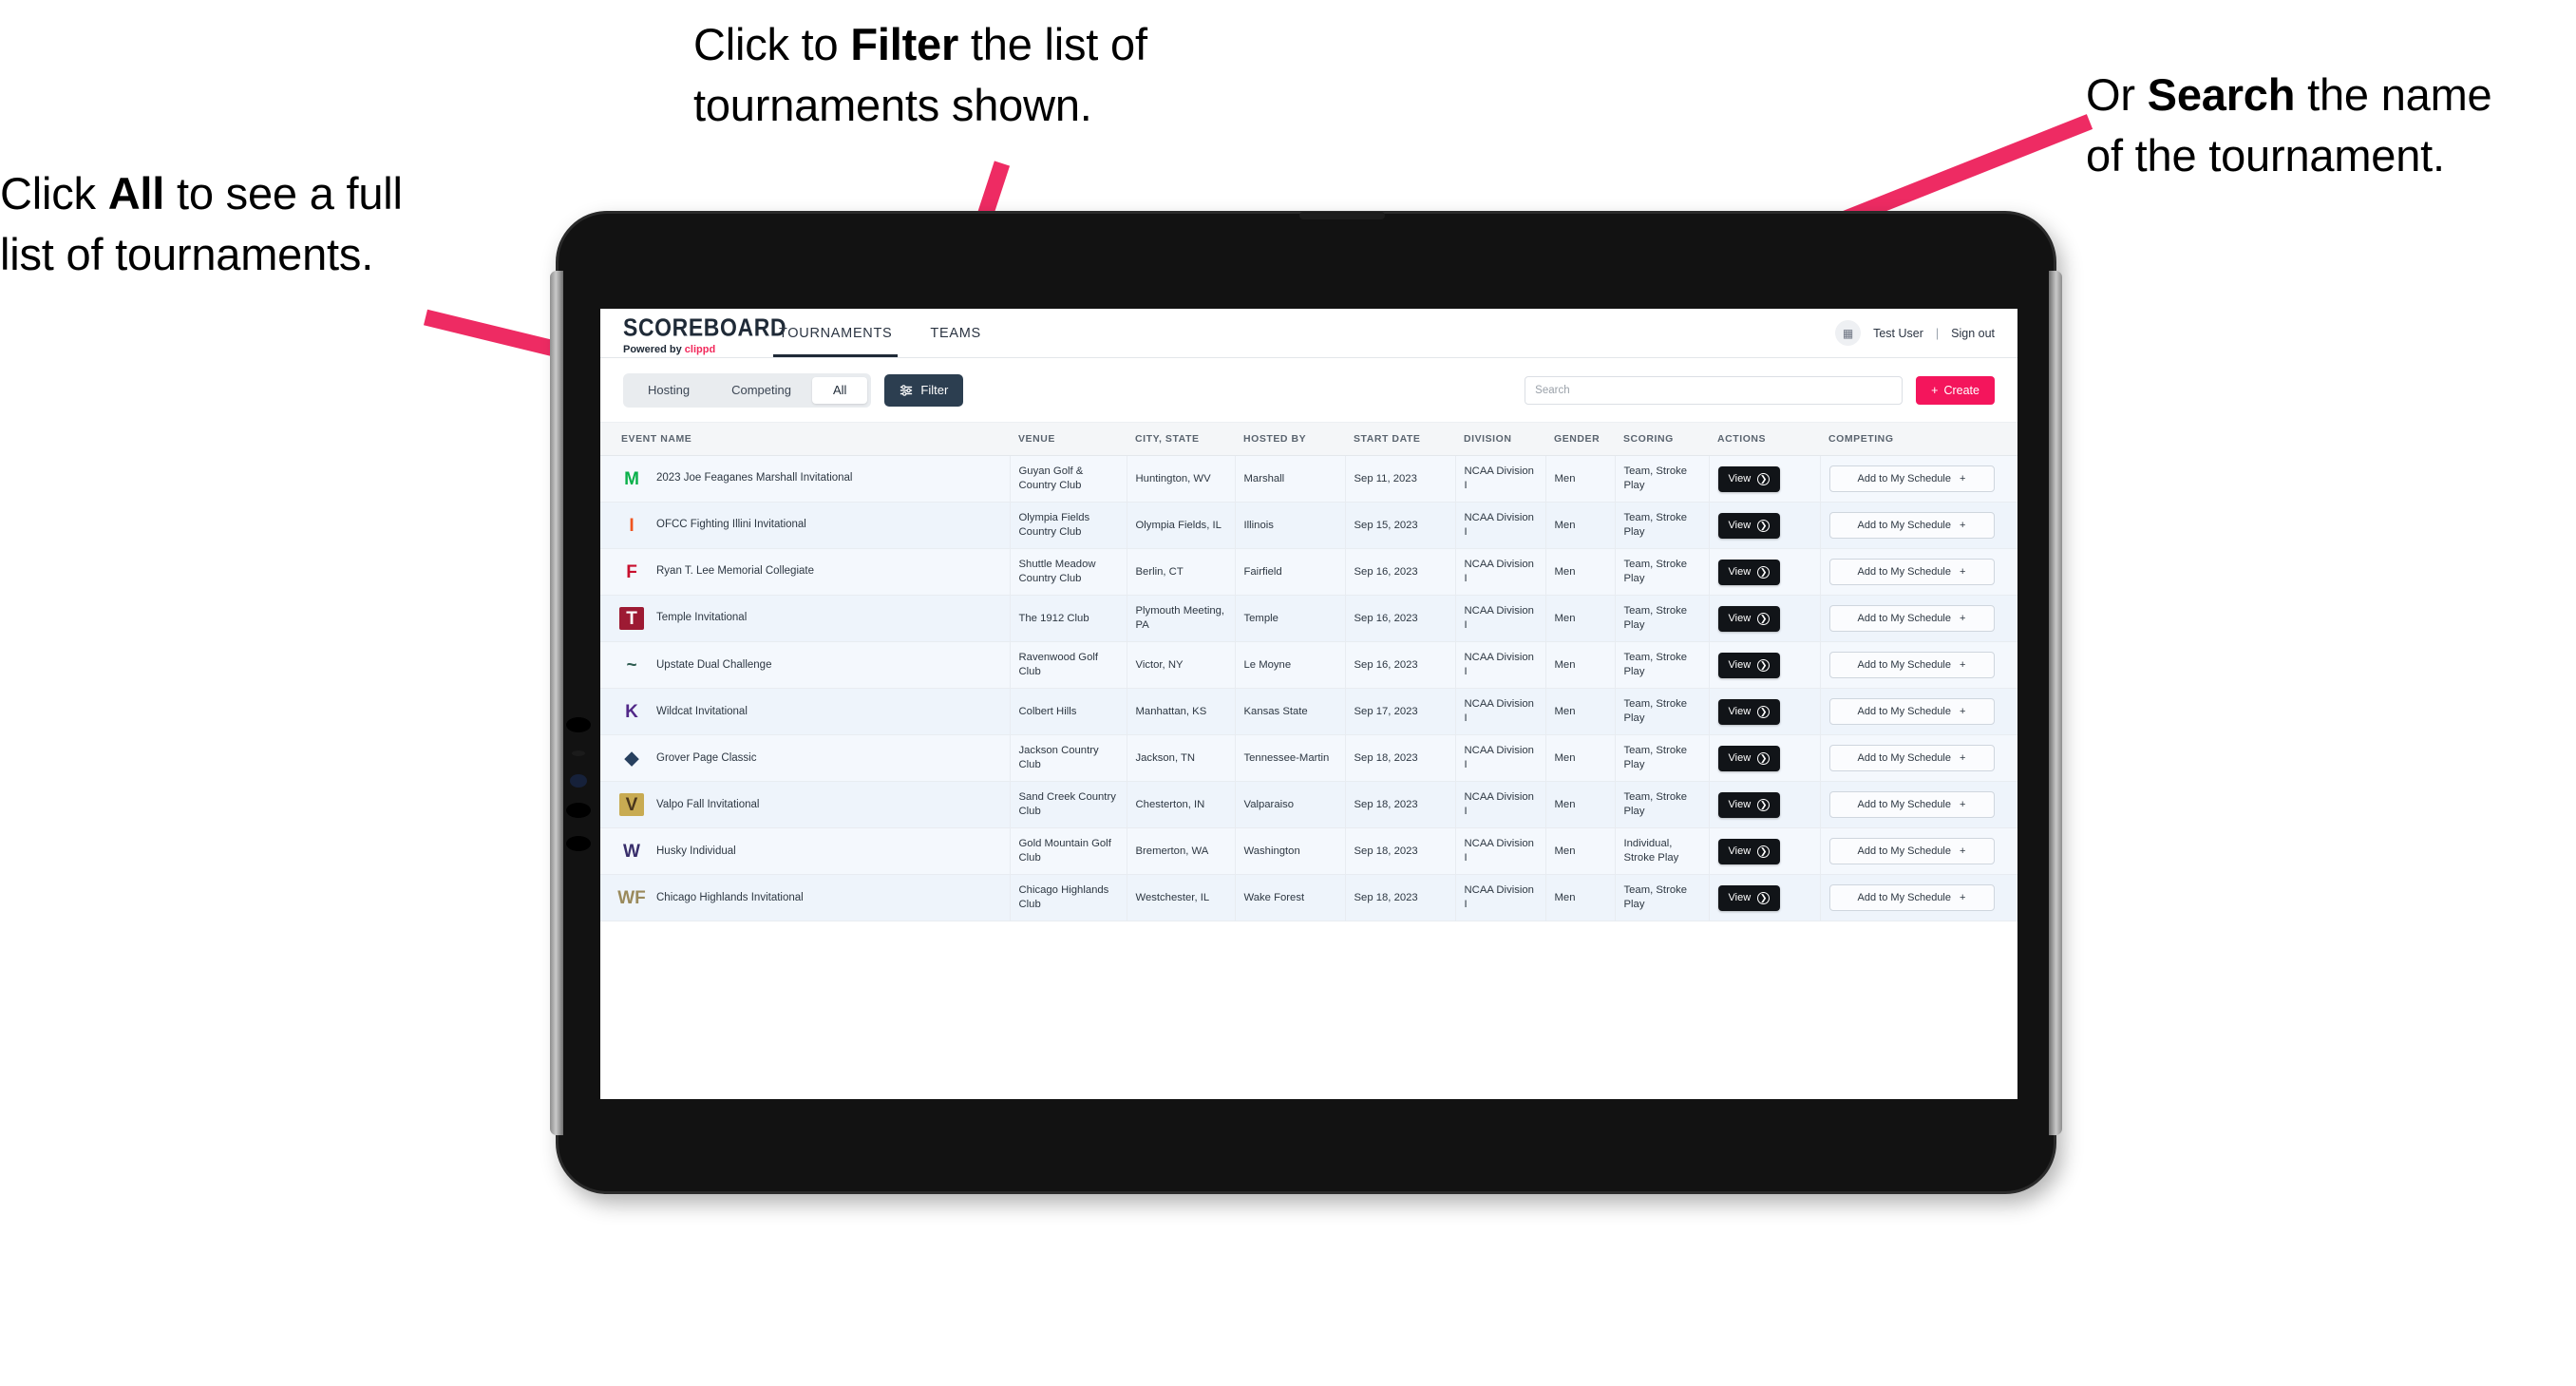  Describe the element at coordinates (1068, 479) in the screenshot. I see `cell-venue: Guyan Golf & Country Club` at that location.